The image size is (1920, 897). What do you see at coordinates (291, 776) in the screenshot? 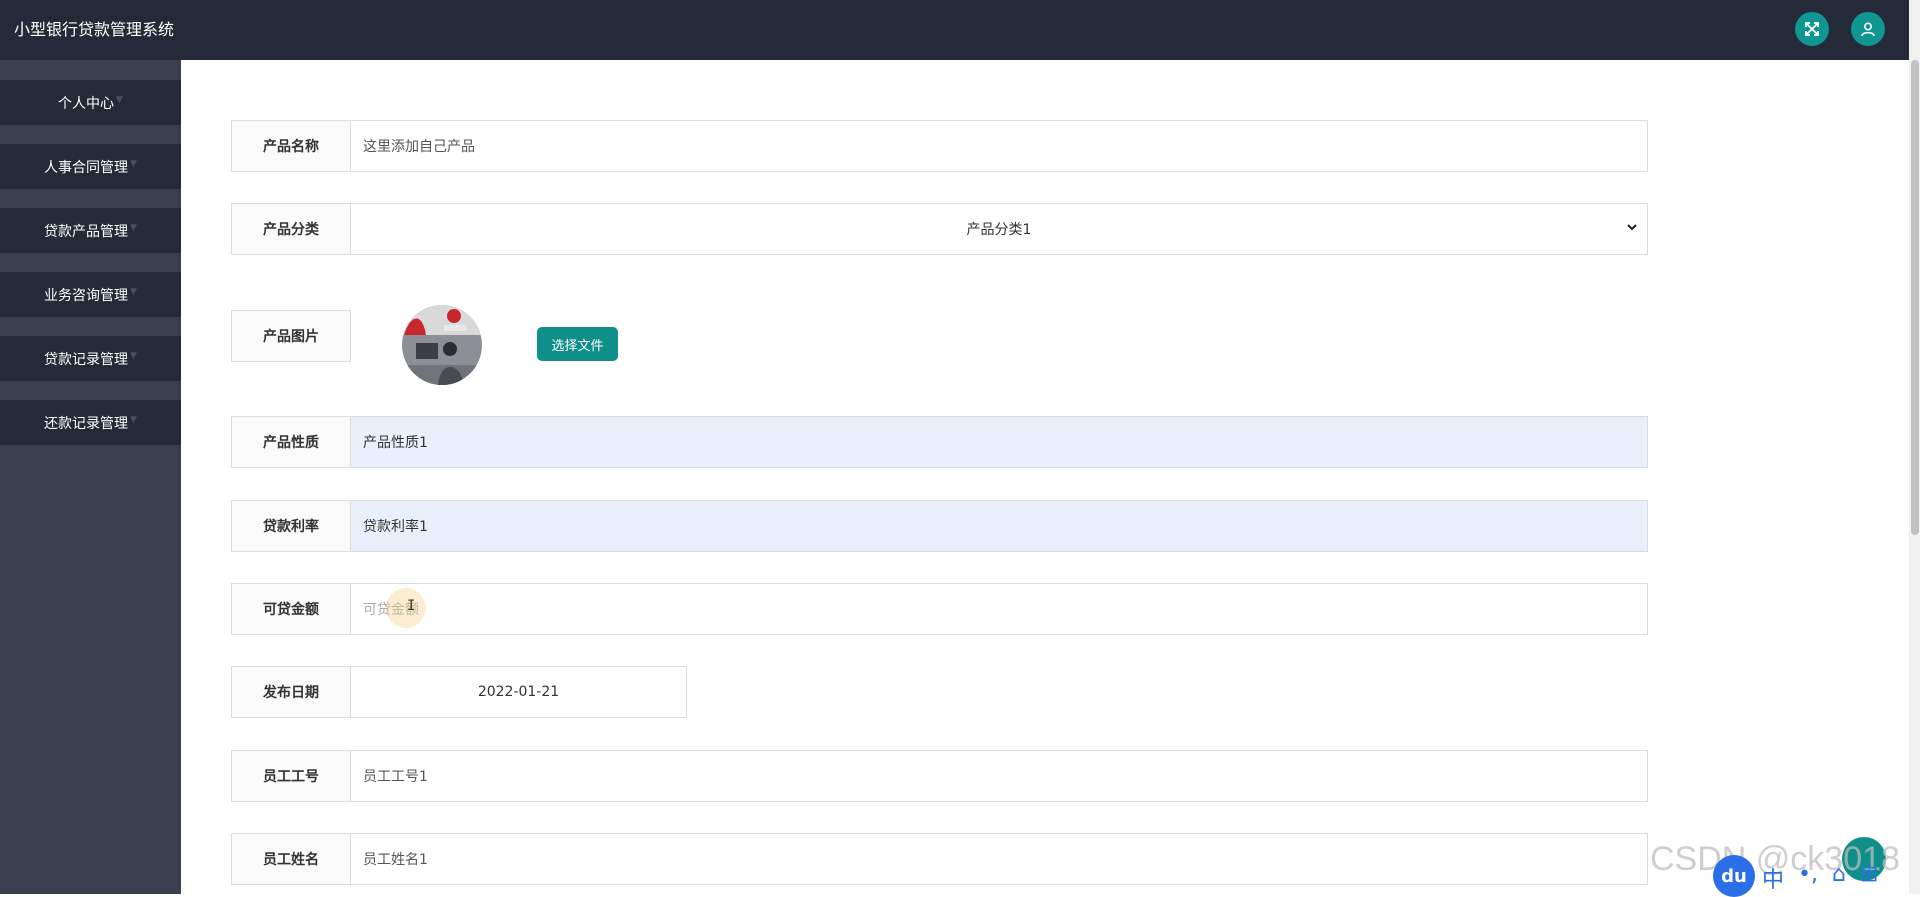
I see `employee-no-label: 员工工号` at bounding box center [291, 776].